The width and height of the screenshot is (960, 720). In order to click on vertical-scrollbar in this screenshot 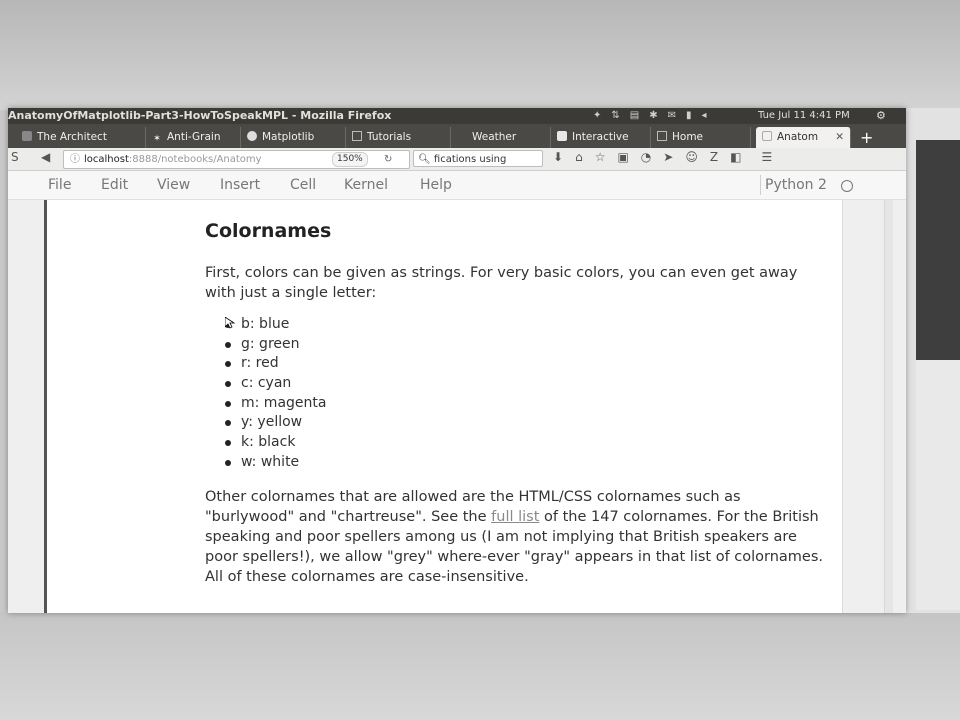, I will do `click(888, 406)`.